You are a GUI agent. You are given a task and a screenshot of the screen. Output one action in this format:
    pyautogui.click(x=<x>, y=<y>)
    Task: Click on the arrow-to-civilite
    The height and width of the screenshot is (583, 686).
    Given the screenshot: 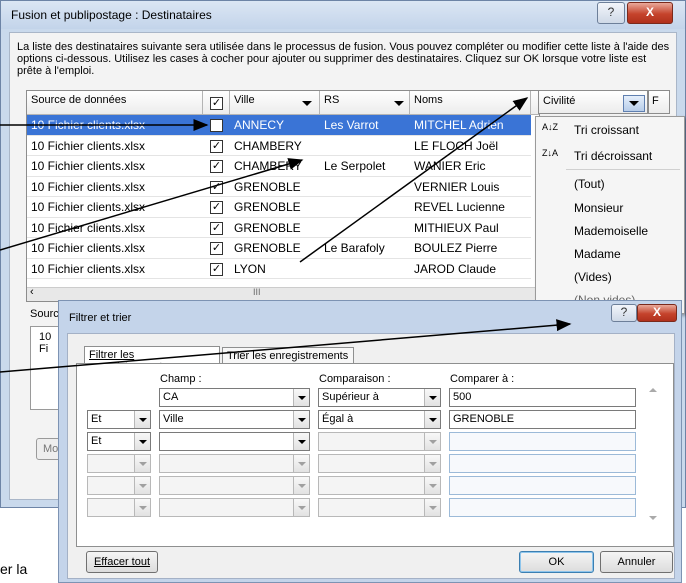 What is the action you would take?
    pyautogui.click(x=414, y=180)
    